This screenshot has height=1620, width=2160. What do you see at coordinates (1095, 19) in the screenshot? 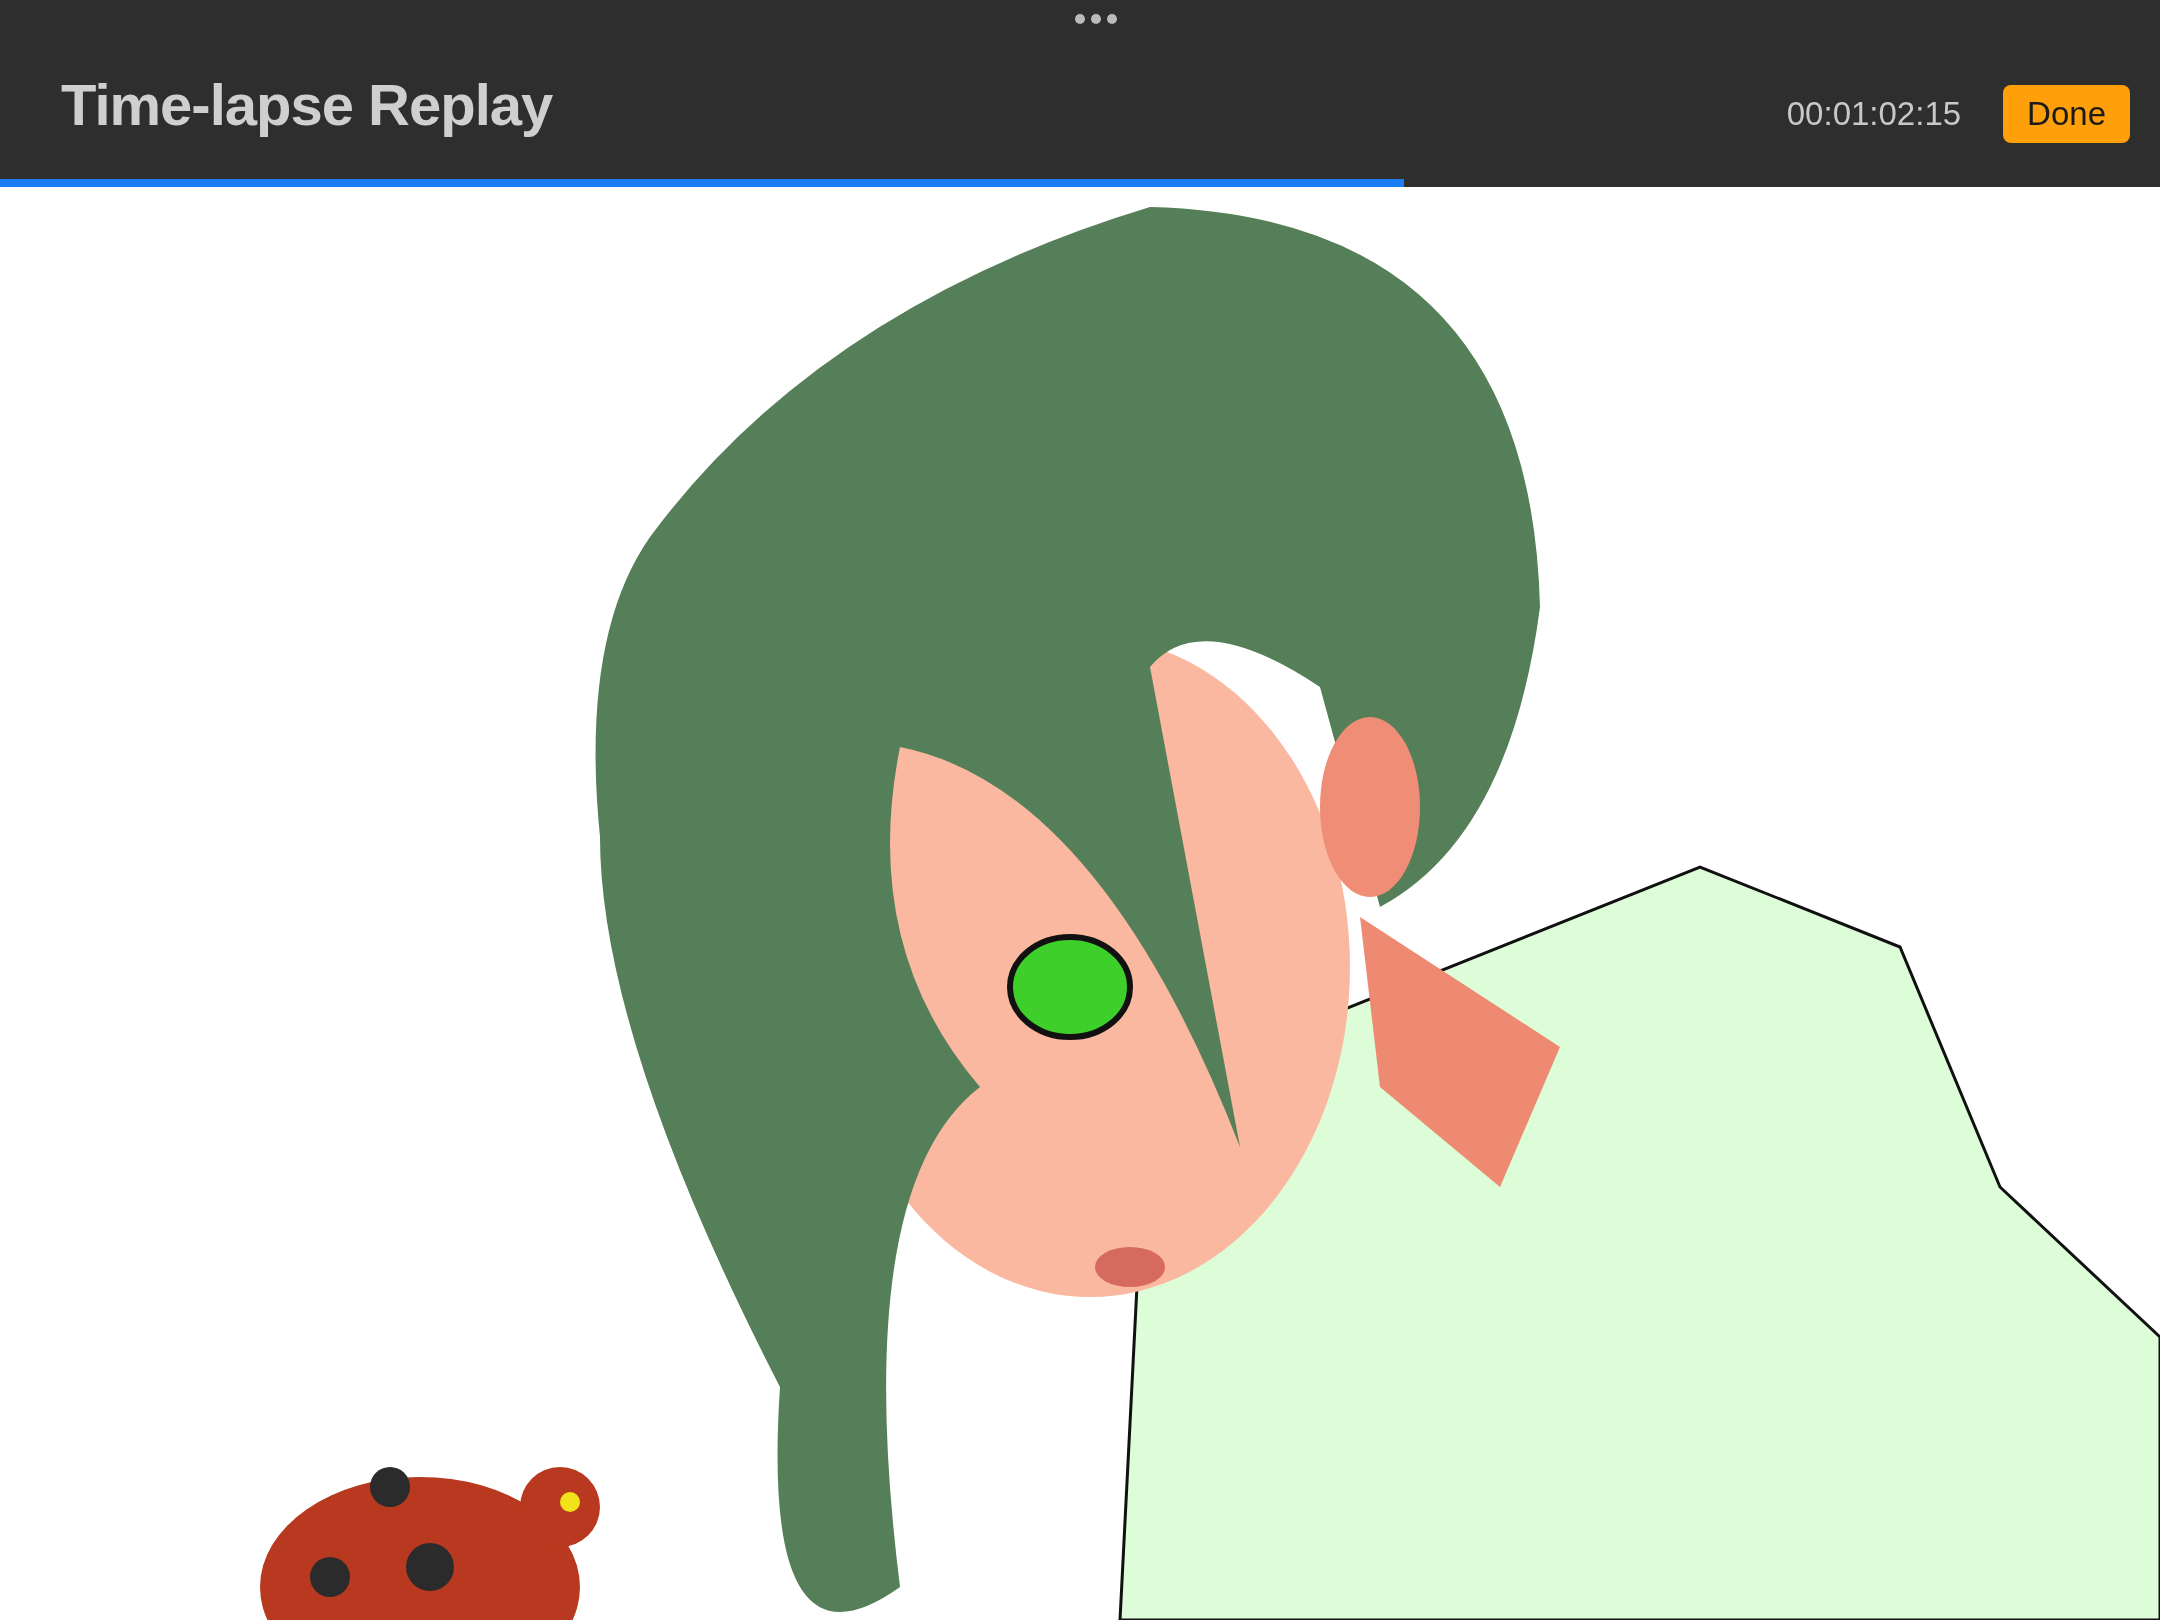
I see `more-icon` at bounding box center [1095, 19].